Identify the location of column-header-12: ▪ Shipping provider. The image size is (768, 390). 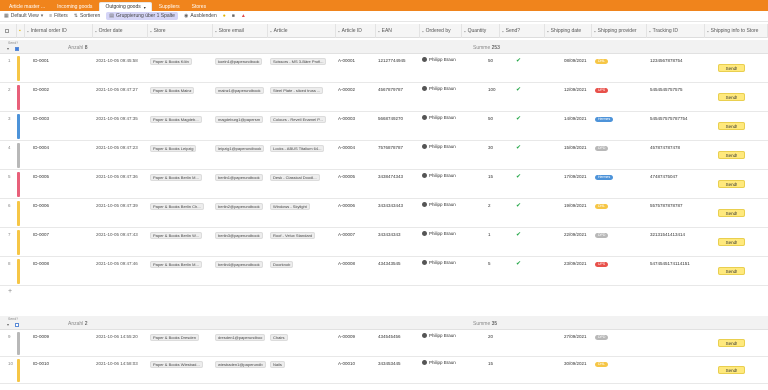
(619, 31).